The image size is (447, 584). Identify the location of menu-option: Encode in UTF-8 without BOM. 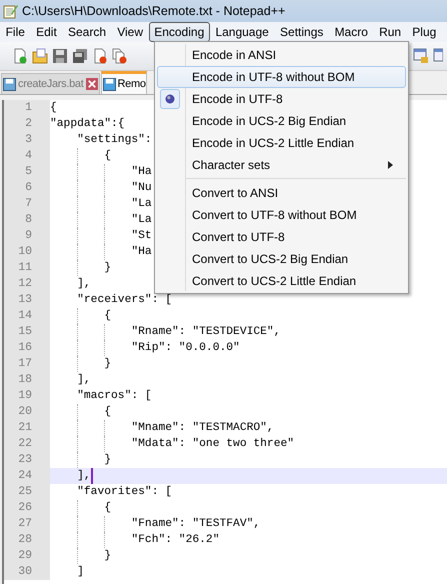
(281, 77).